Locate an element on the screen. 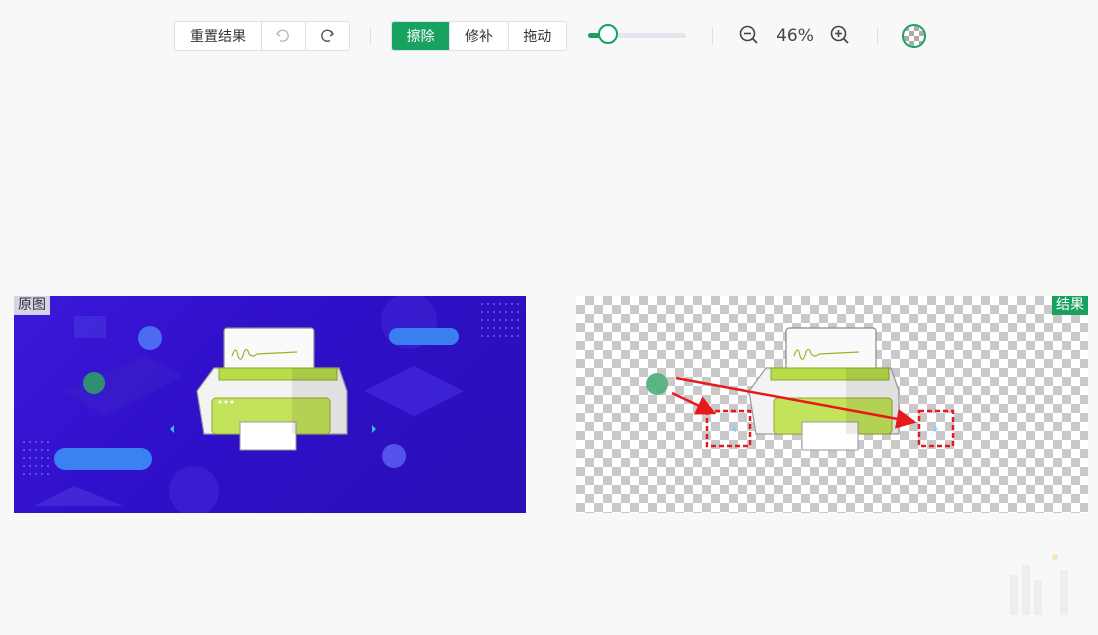 The width and height of the screenshot is (1098, 635). redo-icon is located at coordinates (328, 35).